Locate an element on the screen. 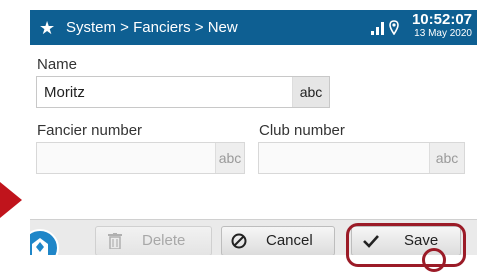 The image size is (477, 272). status-clock: 10:52:07 13 May 2020 is located at coordinates (439, 26).